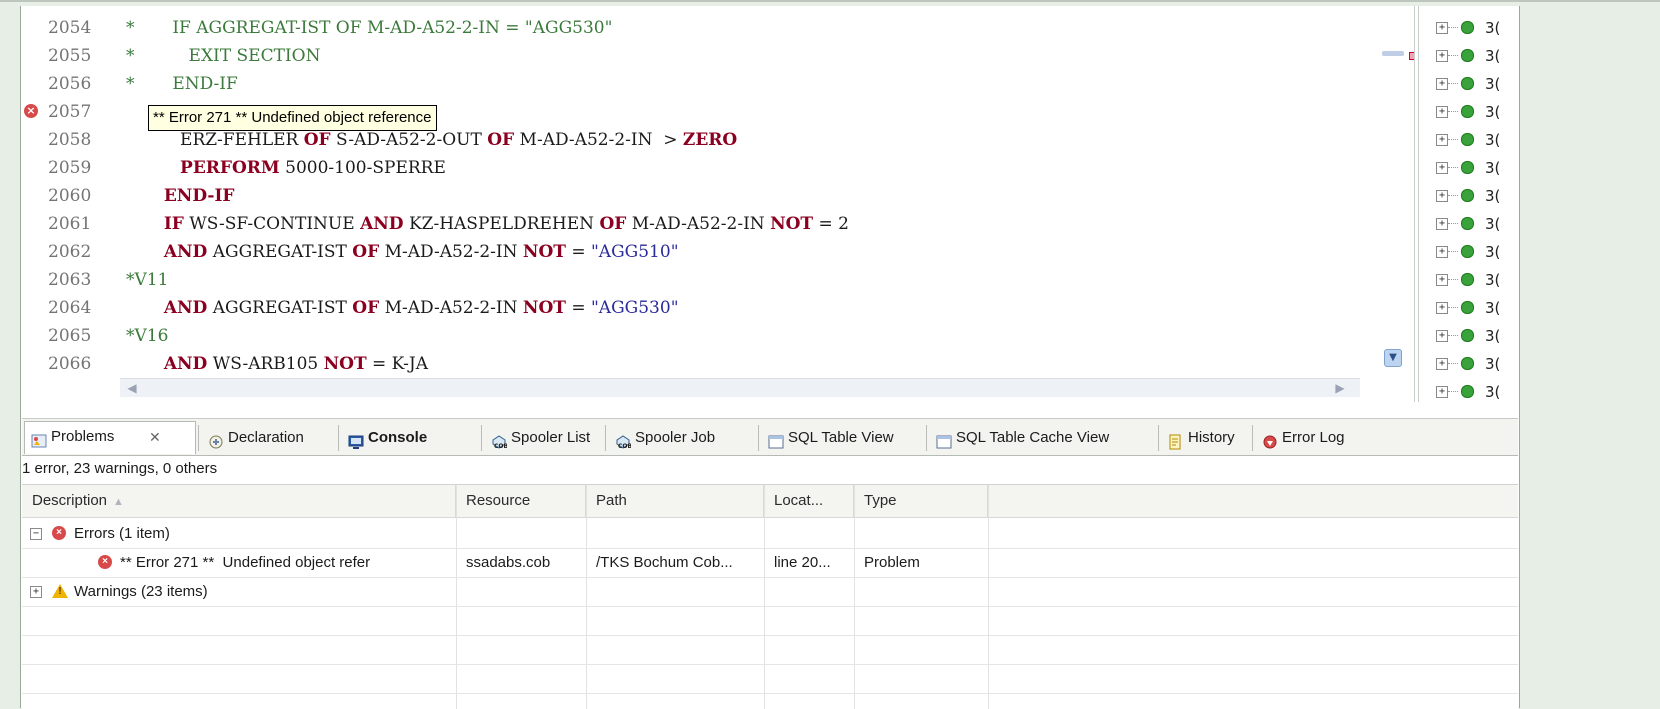  I want to click on comment-token: EXIT SECTION, so click(227, 56).